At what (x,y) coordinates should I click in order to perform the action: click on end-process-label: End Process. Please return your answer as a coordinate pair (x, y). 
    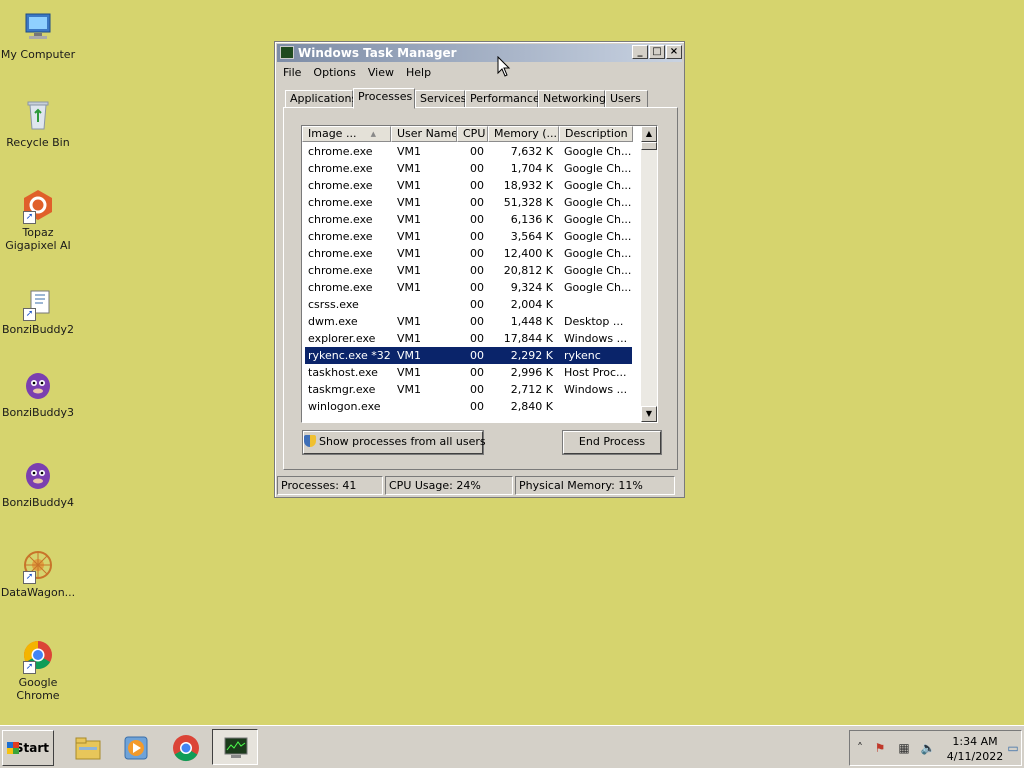
    Looking at the image, I should click on (612, 441).